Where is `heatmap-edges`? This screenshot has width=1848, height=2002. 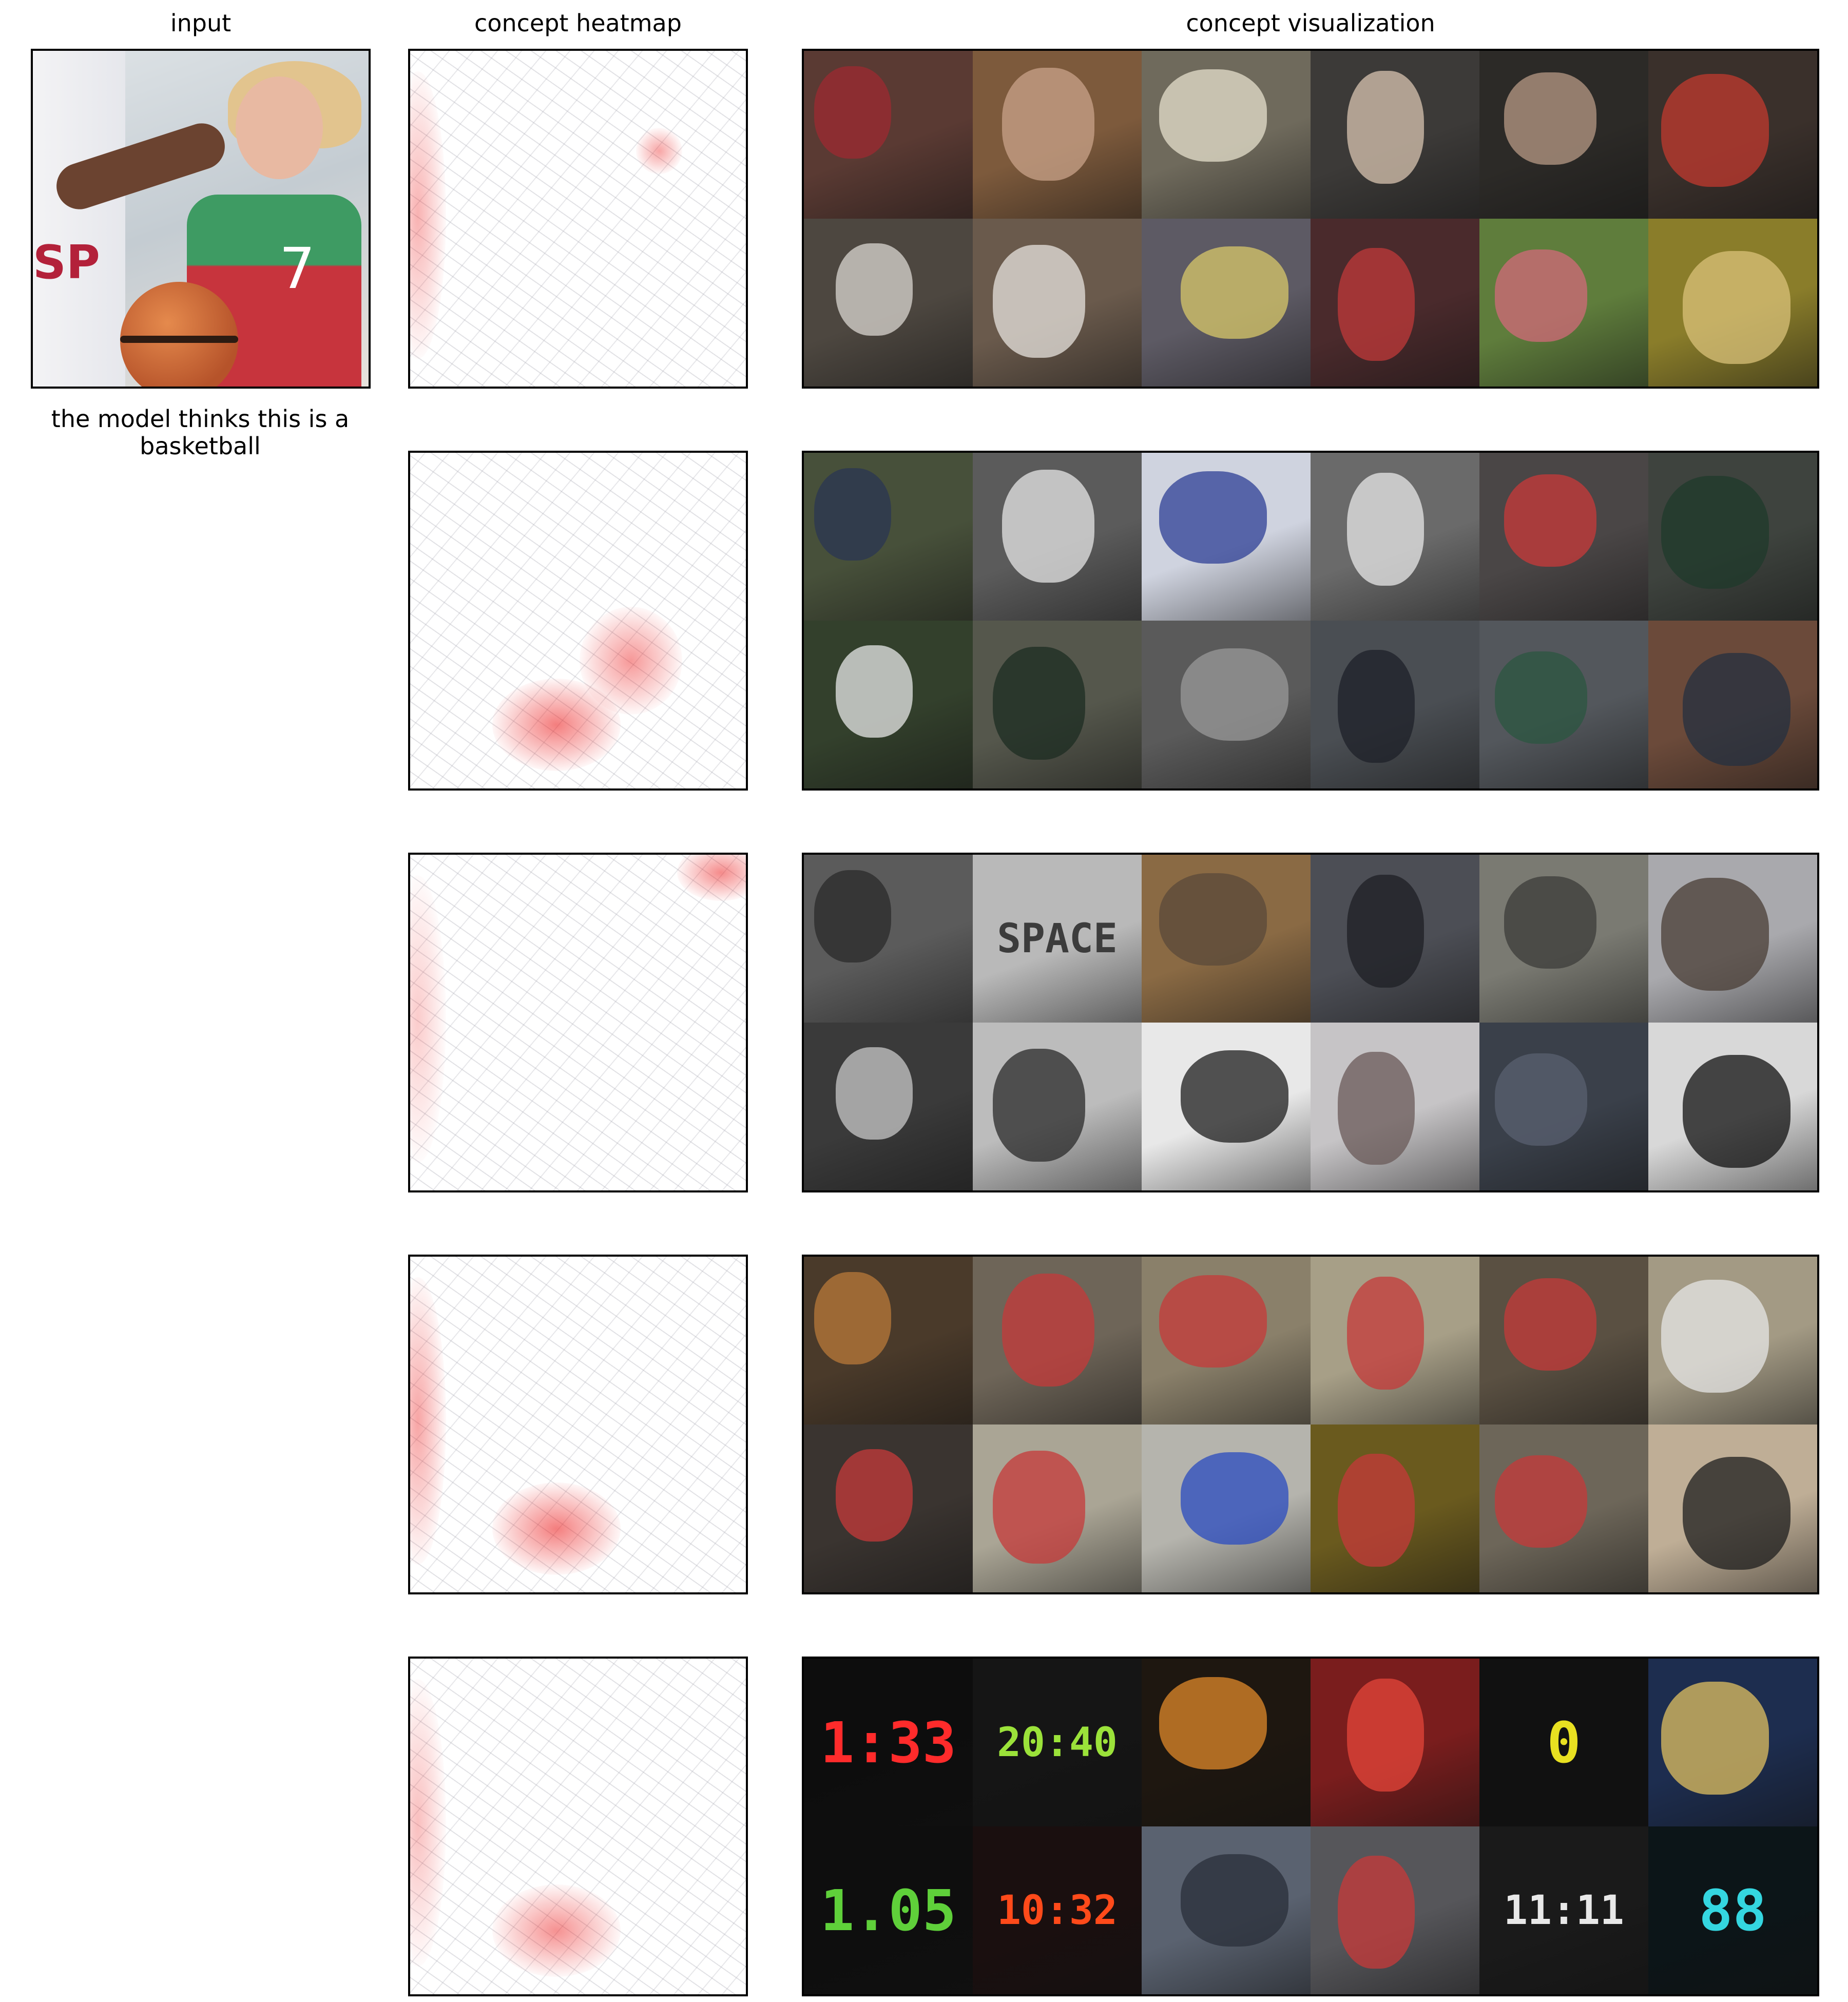 heatmap-edges is located at coordinates (578, 219).